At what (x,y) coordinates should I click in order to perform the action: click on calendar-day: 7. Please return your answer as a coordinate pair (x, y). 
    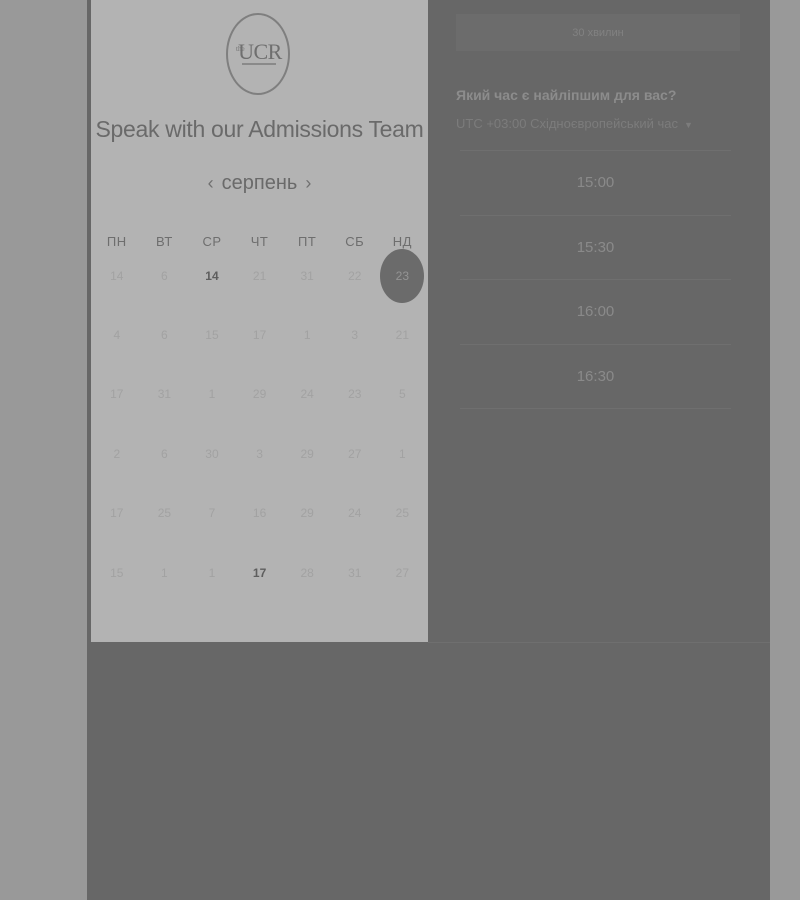
    Looking at the image, I should click on (212, 513).